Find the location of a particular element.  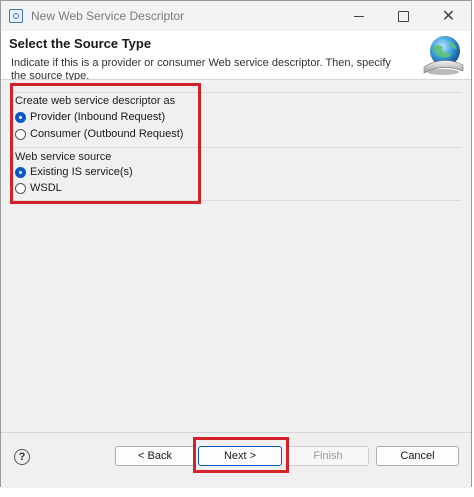

minimize-button is located at coordinates (358, 16).